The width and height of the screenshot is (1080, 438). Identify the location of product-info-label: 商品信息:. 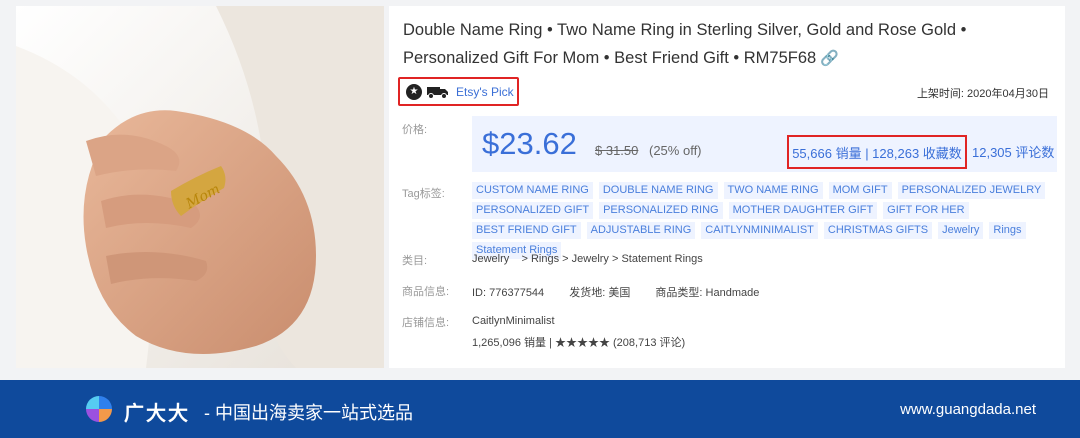
(426, 292).